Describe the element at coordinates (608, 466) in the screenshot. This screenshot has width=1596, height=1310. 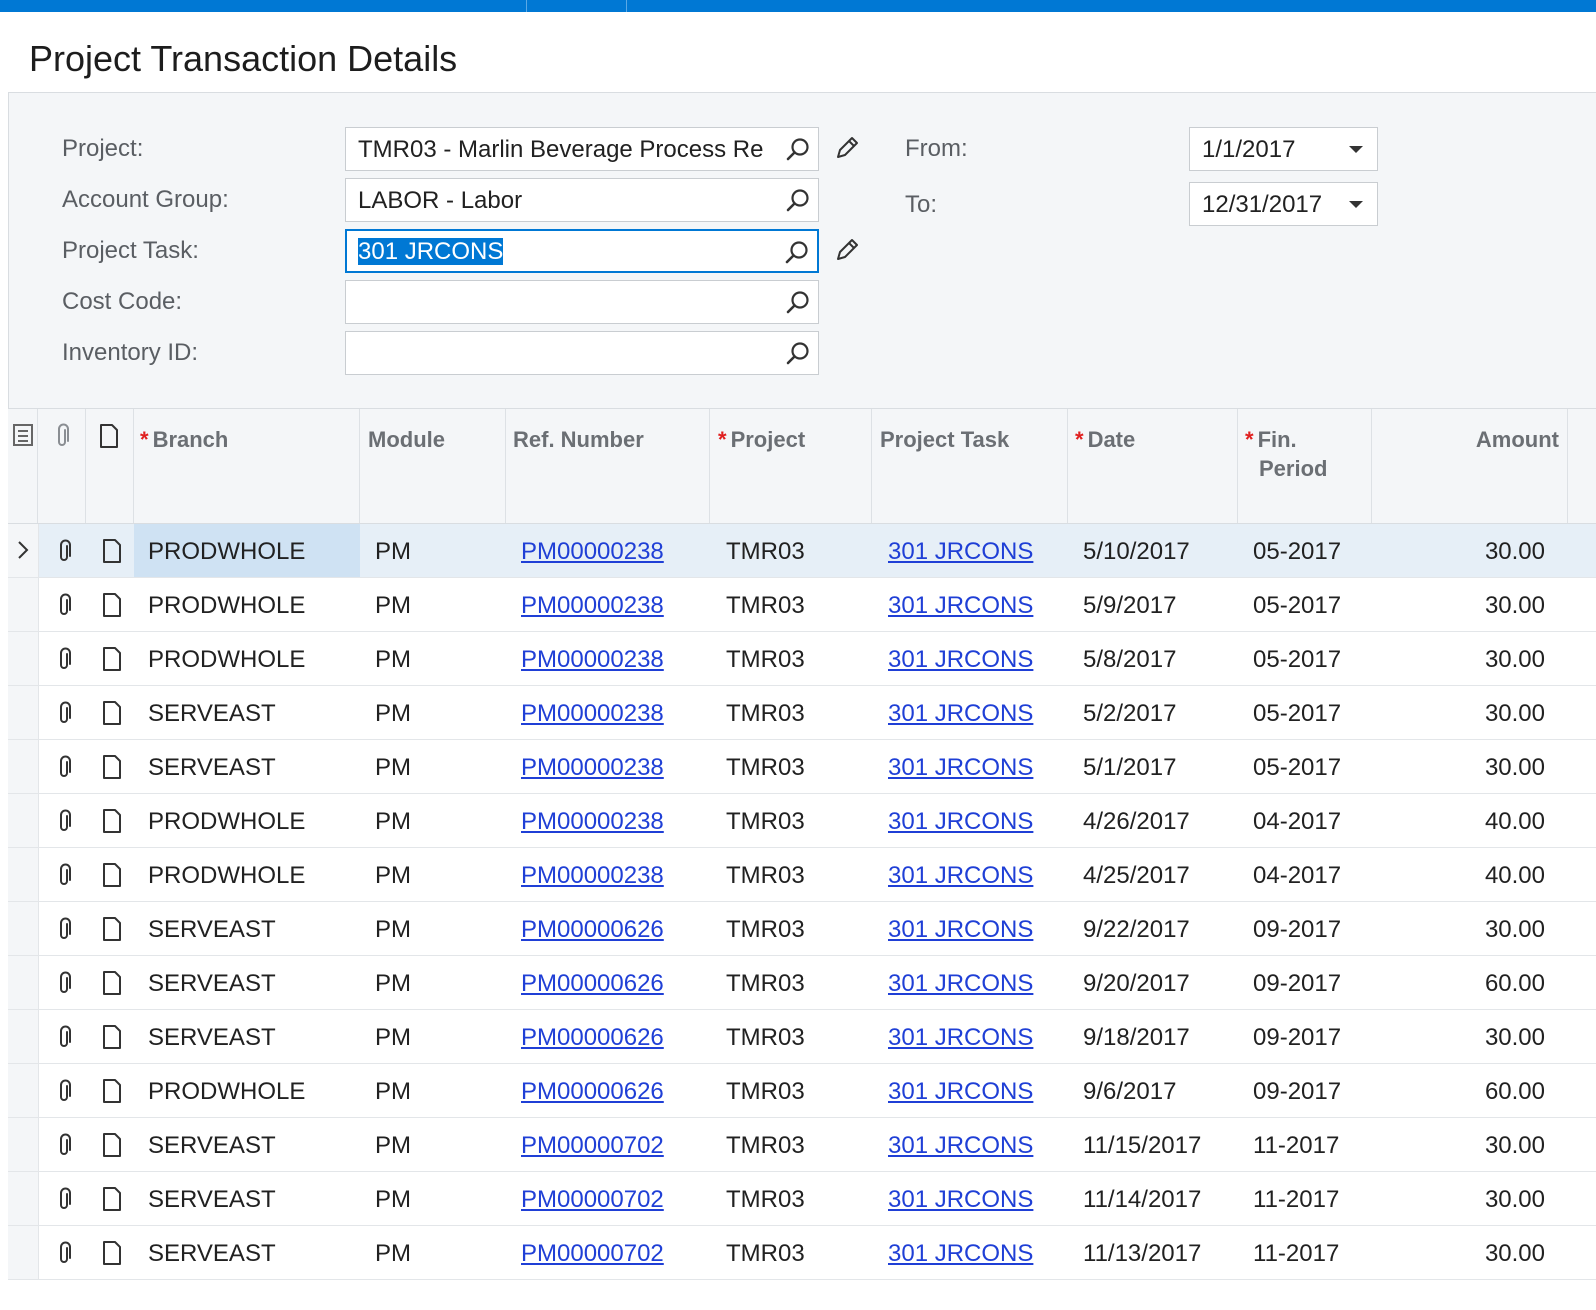
I see `col-header-ref-number: Ref. Number` at that location.